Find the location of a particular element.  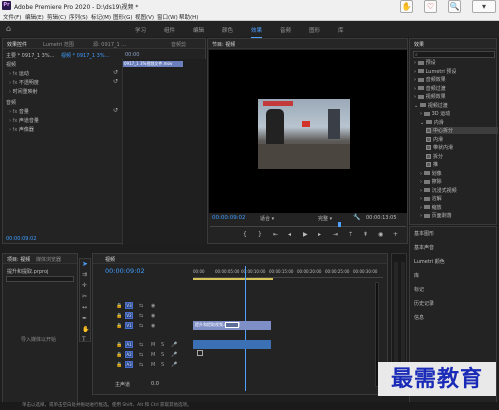

selection-tool-icon: ➤ is located at coordinates (85, 264).